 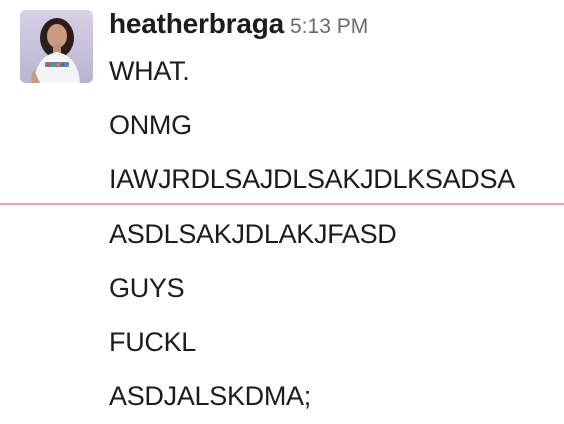 I want to click on message-header: heatherbraga 5:13 PM, so click(x=238, y=24).